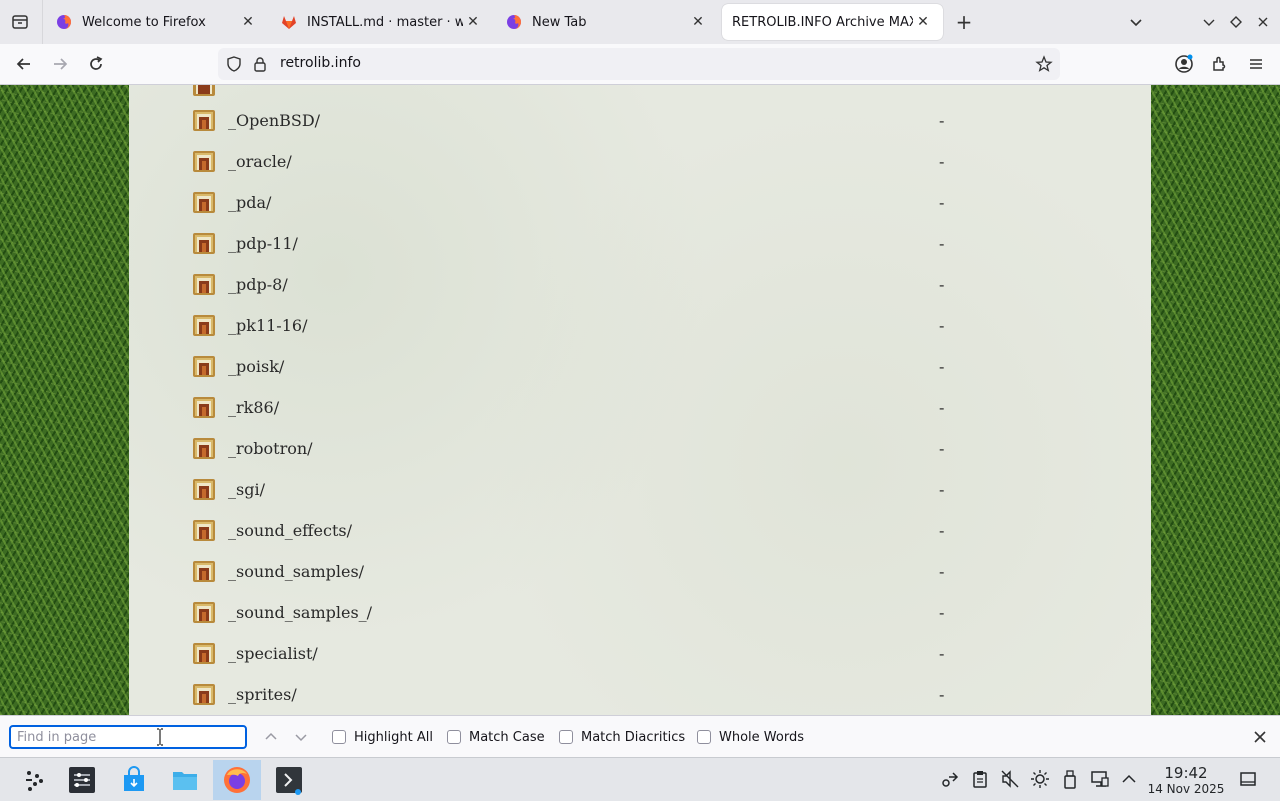 The height and width of the screenshot is (801, 1280). I want to click on find-next-icon, so click(301, 737).